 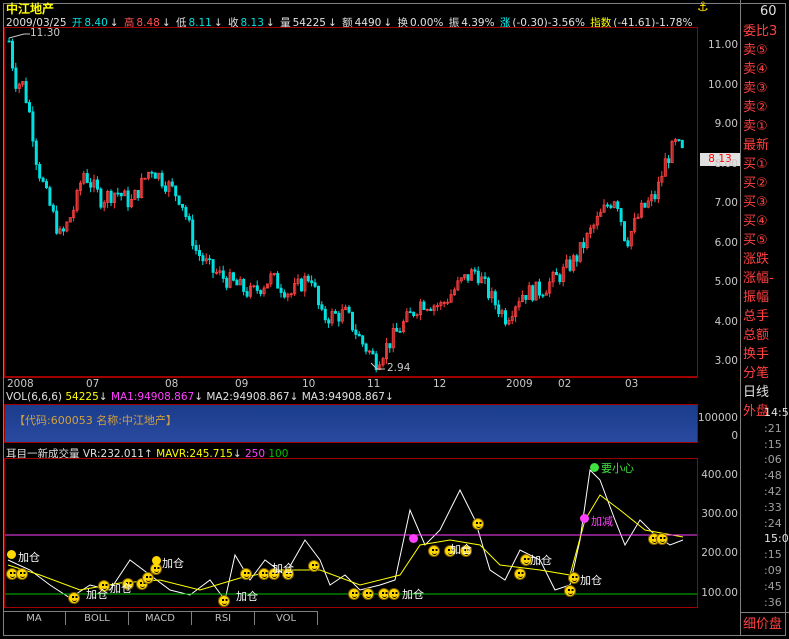 What do you see at coordinates (223, 618) in the screenshot?
I see `tab-rsi: RSI` at bounding box center [223, 618].